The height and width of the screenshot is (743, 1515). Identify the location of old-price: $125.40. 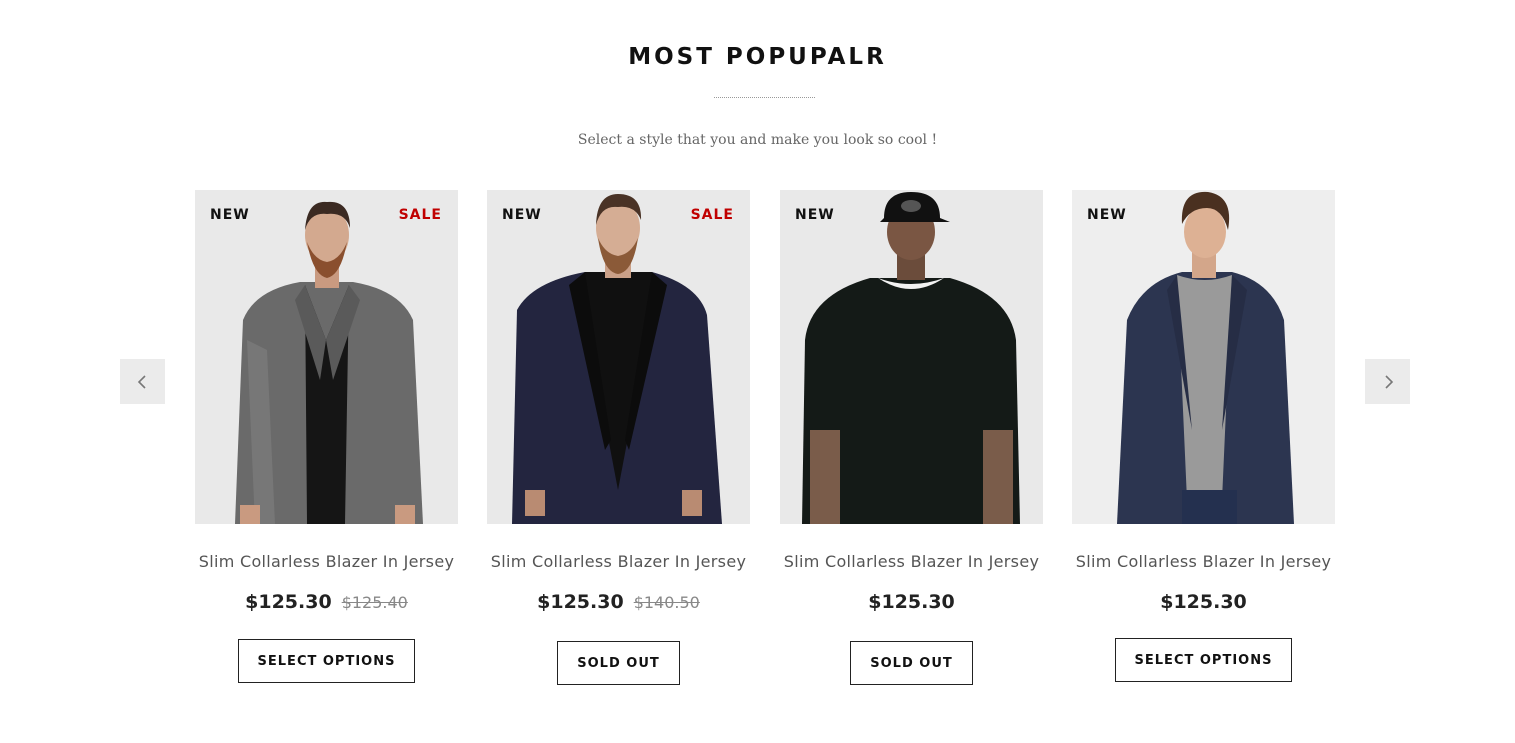
(374, 602).